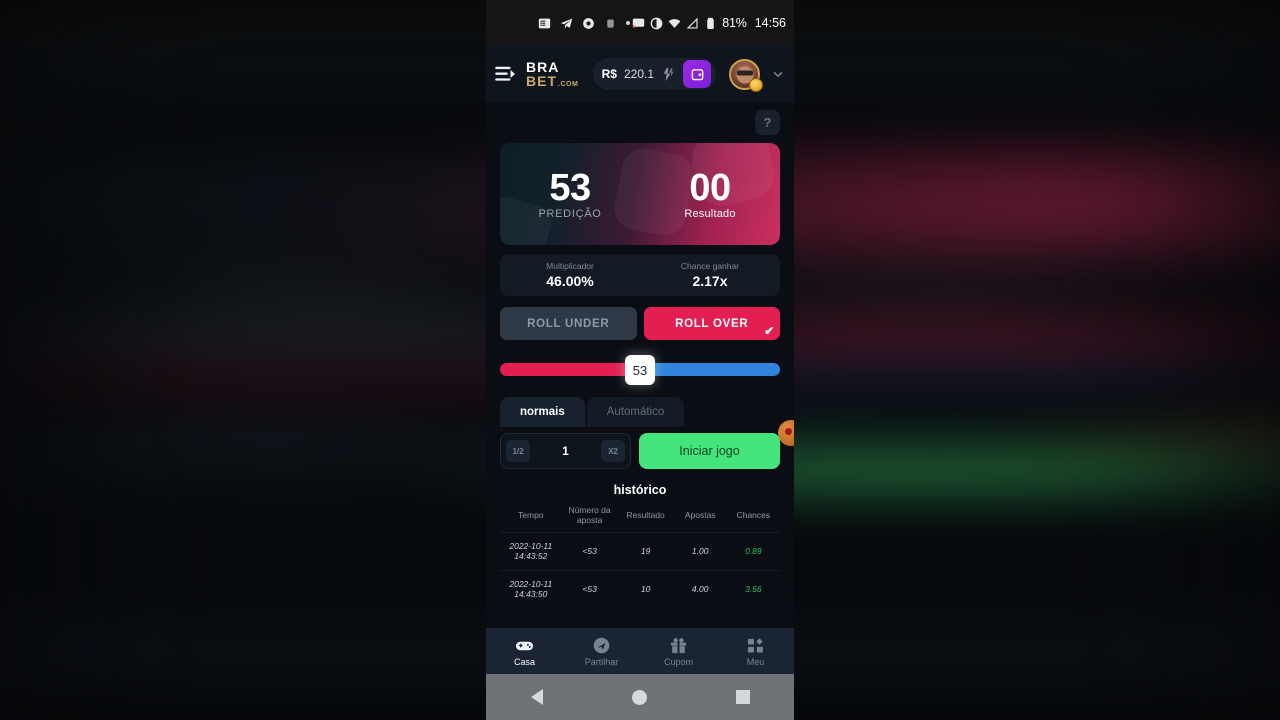 The height and width of the screenshot is (720, 1280). I want to click on battery-percent: 81%, so click(734, 23).